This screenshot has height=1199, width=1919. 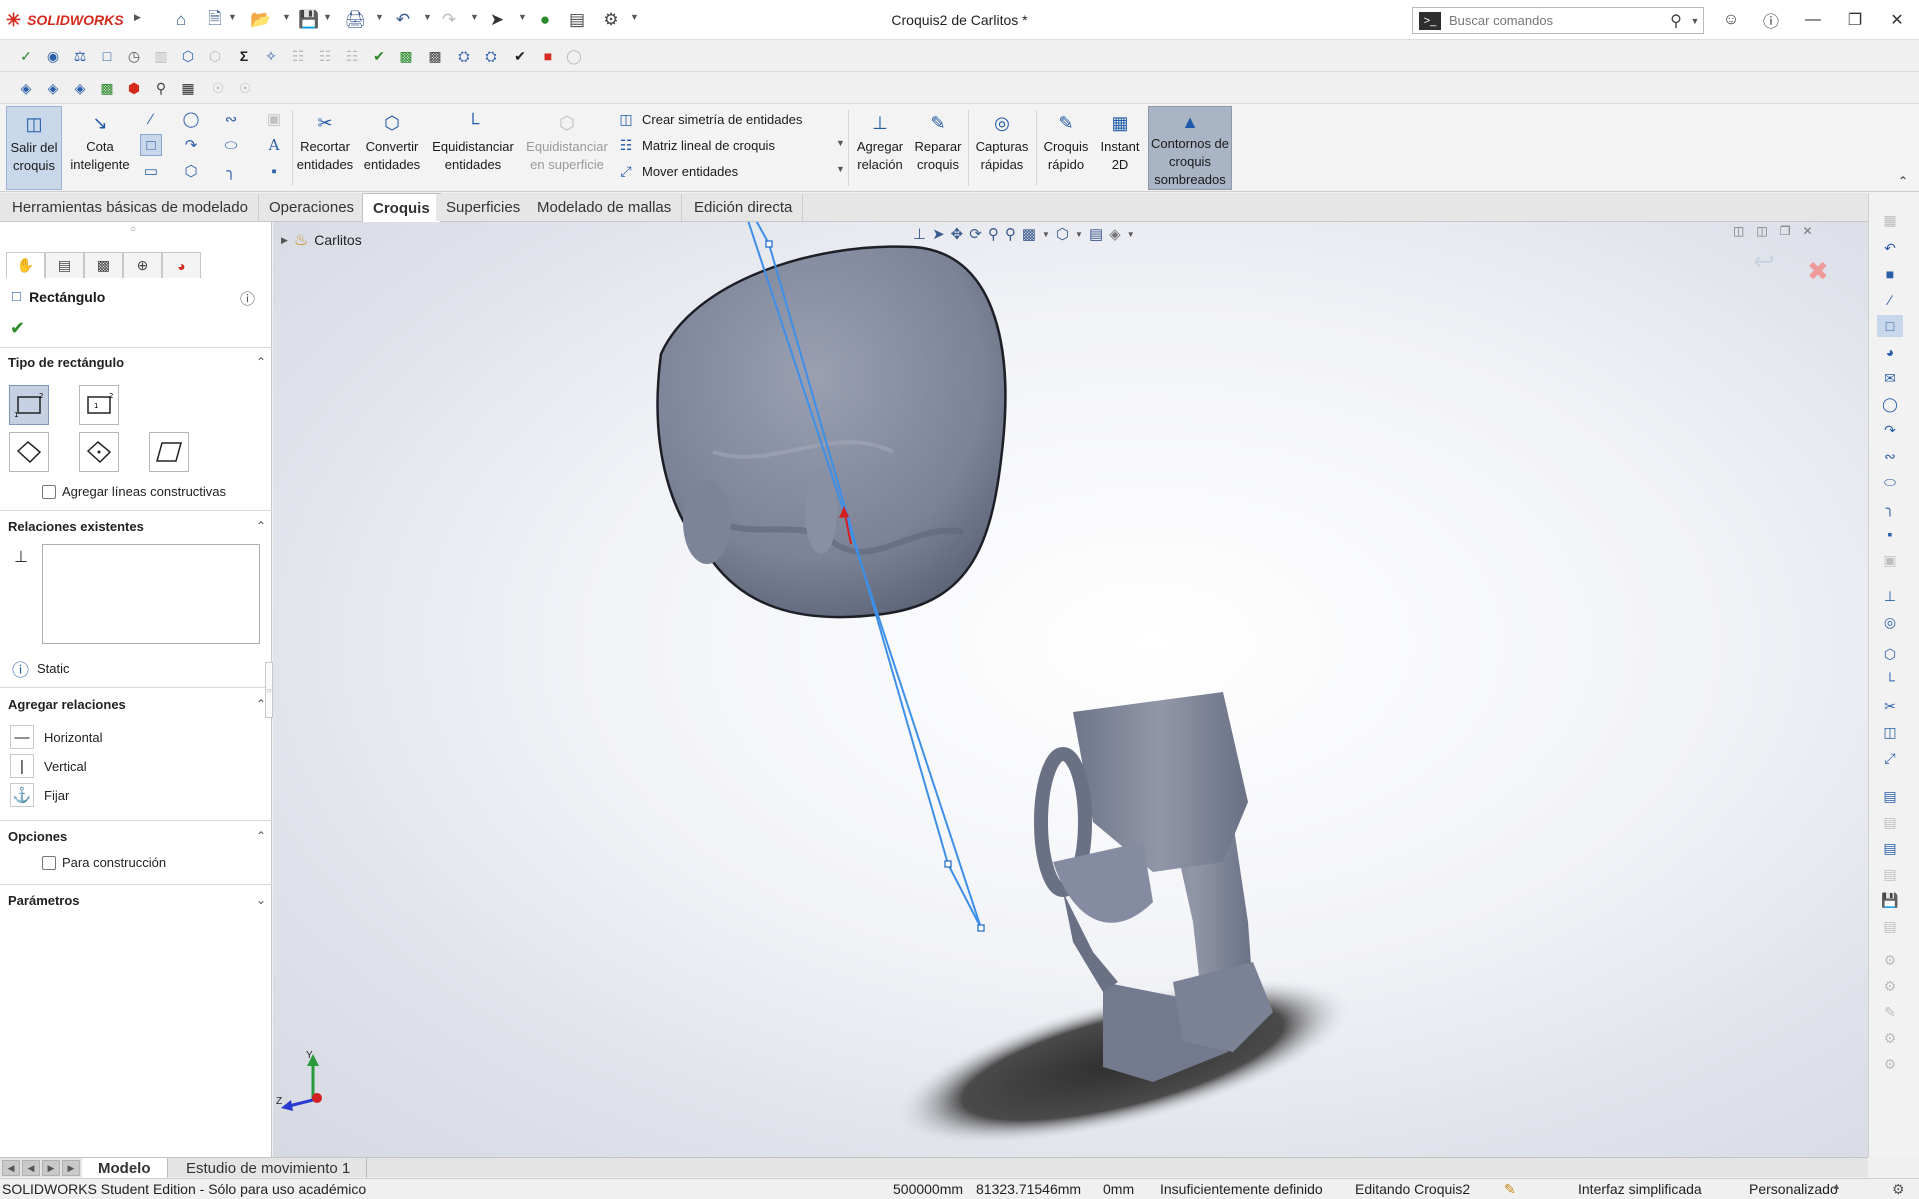 What do you see at coordinates (484, 207) in the screenshot?
I see `tab-surfaces: Superficies` at bounding box center [484, 207].